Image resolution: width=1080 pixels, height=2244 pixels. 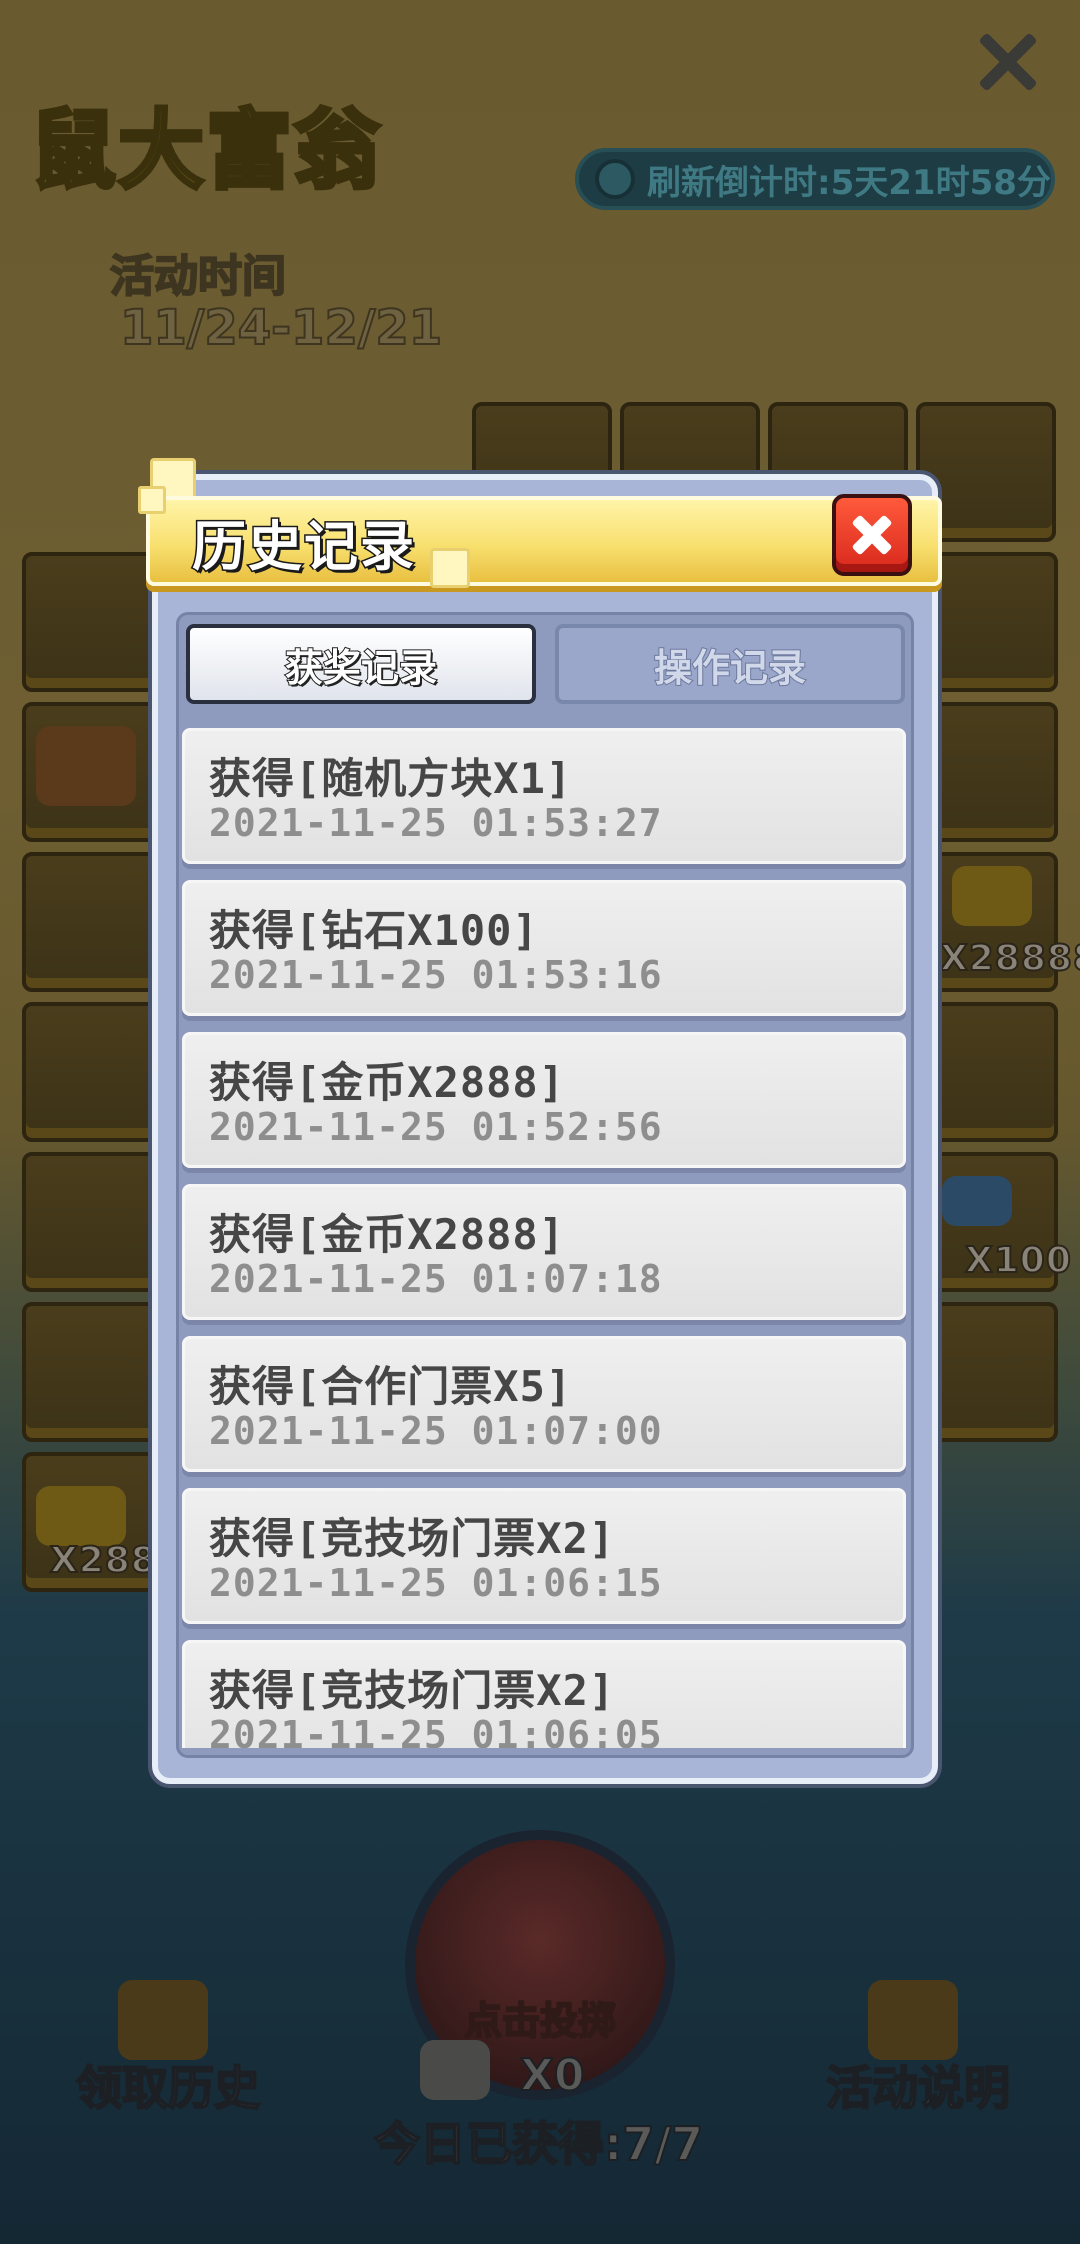 I want to click on list-item: 获得[钻石X100] 2021-11-25 01:53:16, so click(x=544, y=948).